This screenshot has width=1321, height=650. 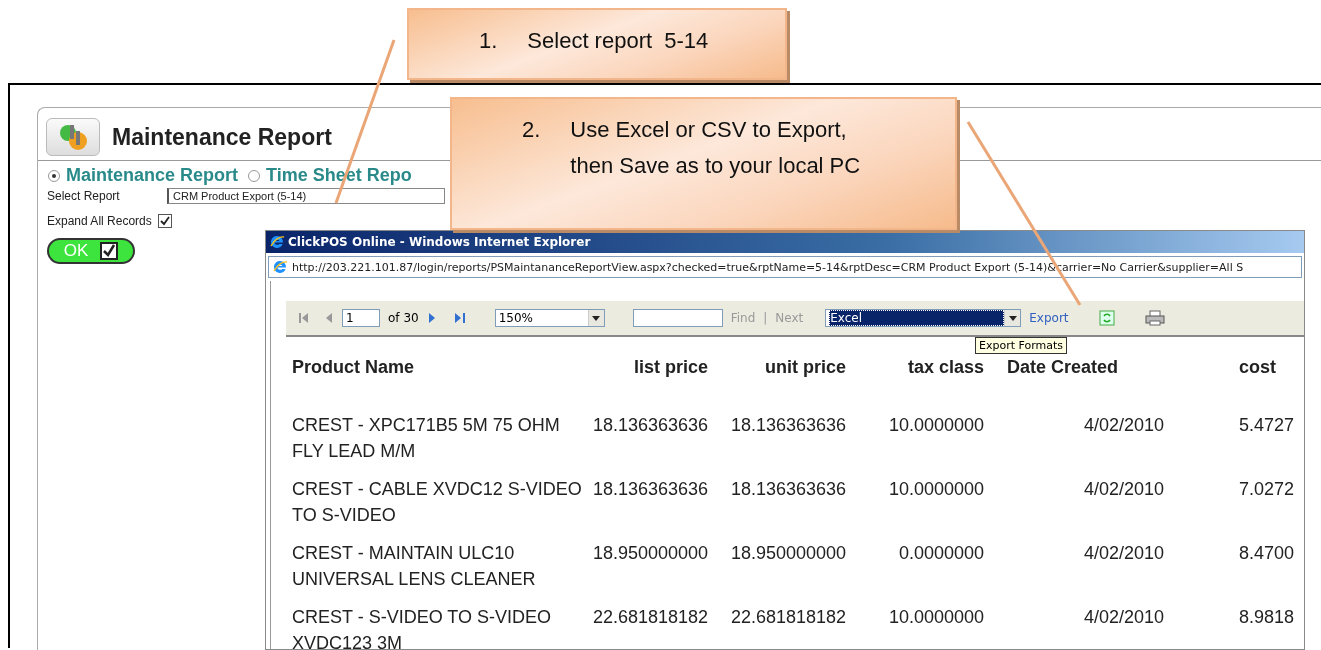 I want to click on page-count: of 30, so click(x=403, y=318).